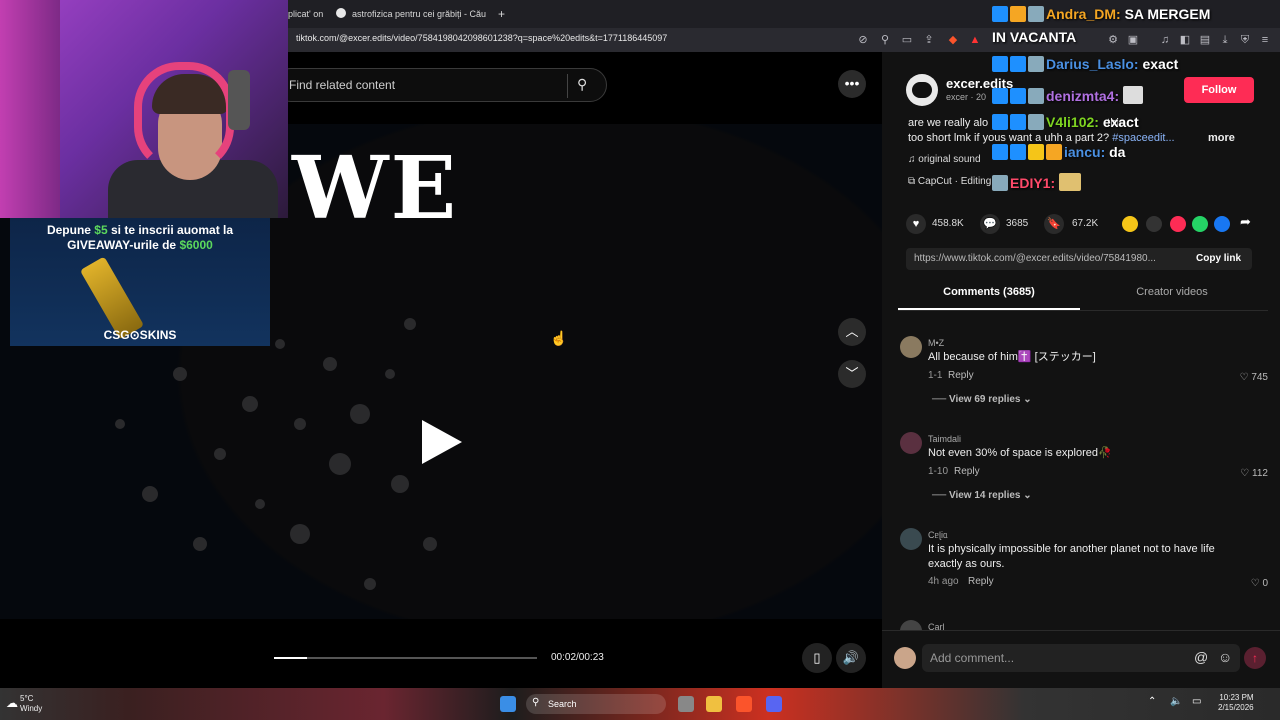 The width and height of the screenshot is (1280, 720). What do you see at coordinates (714, 704) in the screenshot?
I see `file-explorer-icon` at bounding box center [714, 704].